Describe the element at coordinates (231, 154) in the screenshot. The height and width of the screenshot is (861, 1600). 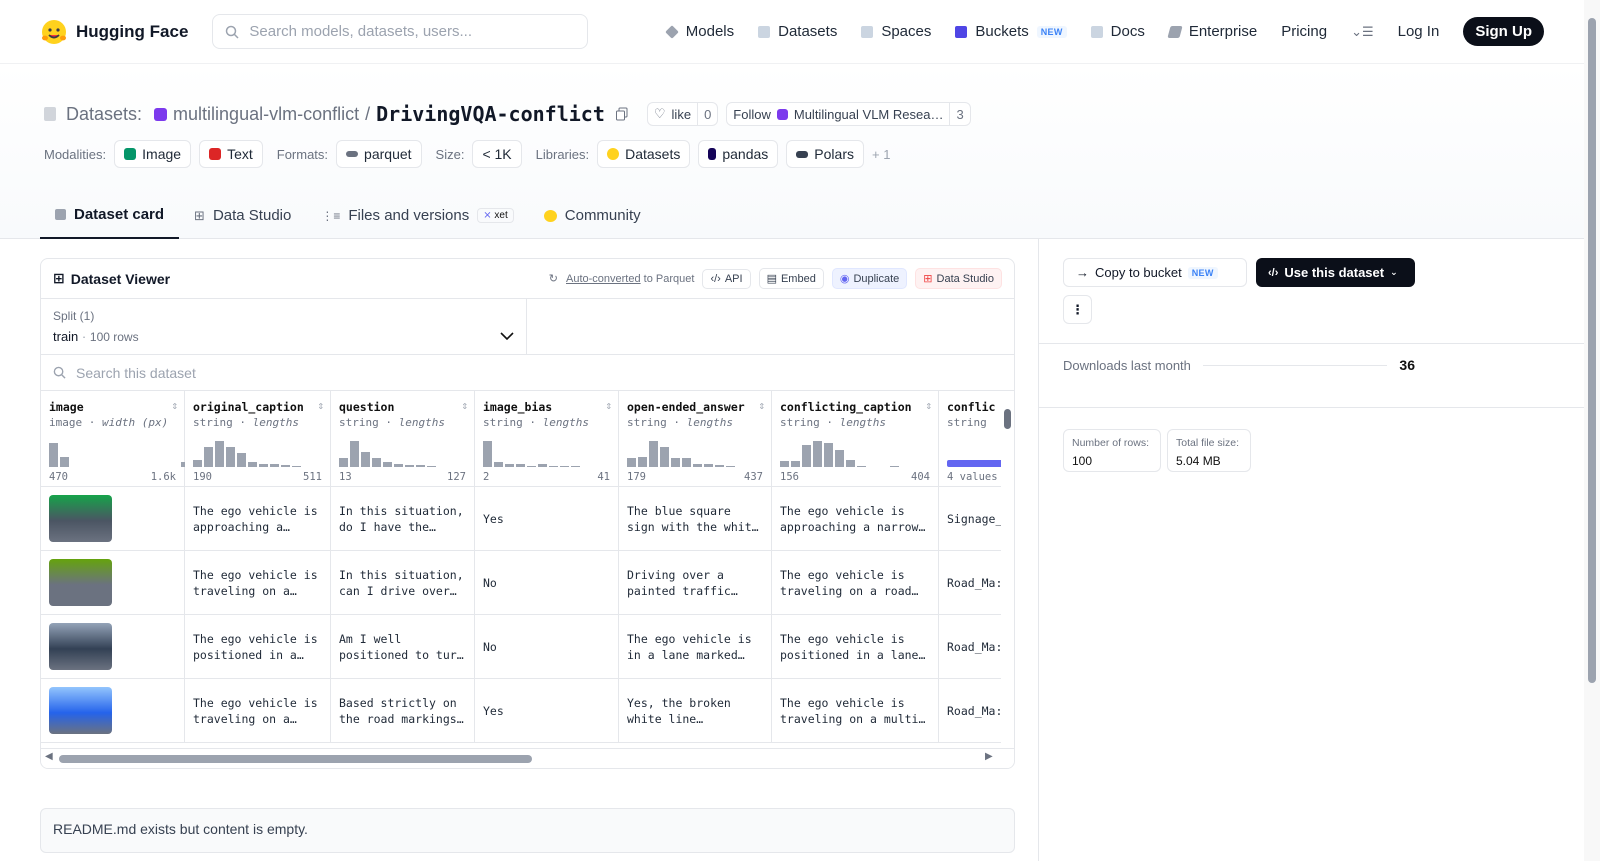
I see `tag-text: Text` at that location.